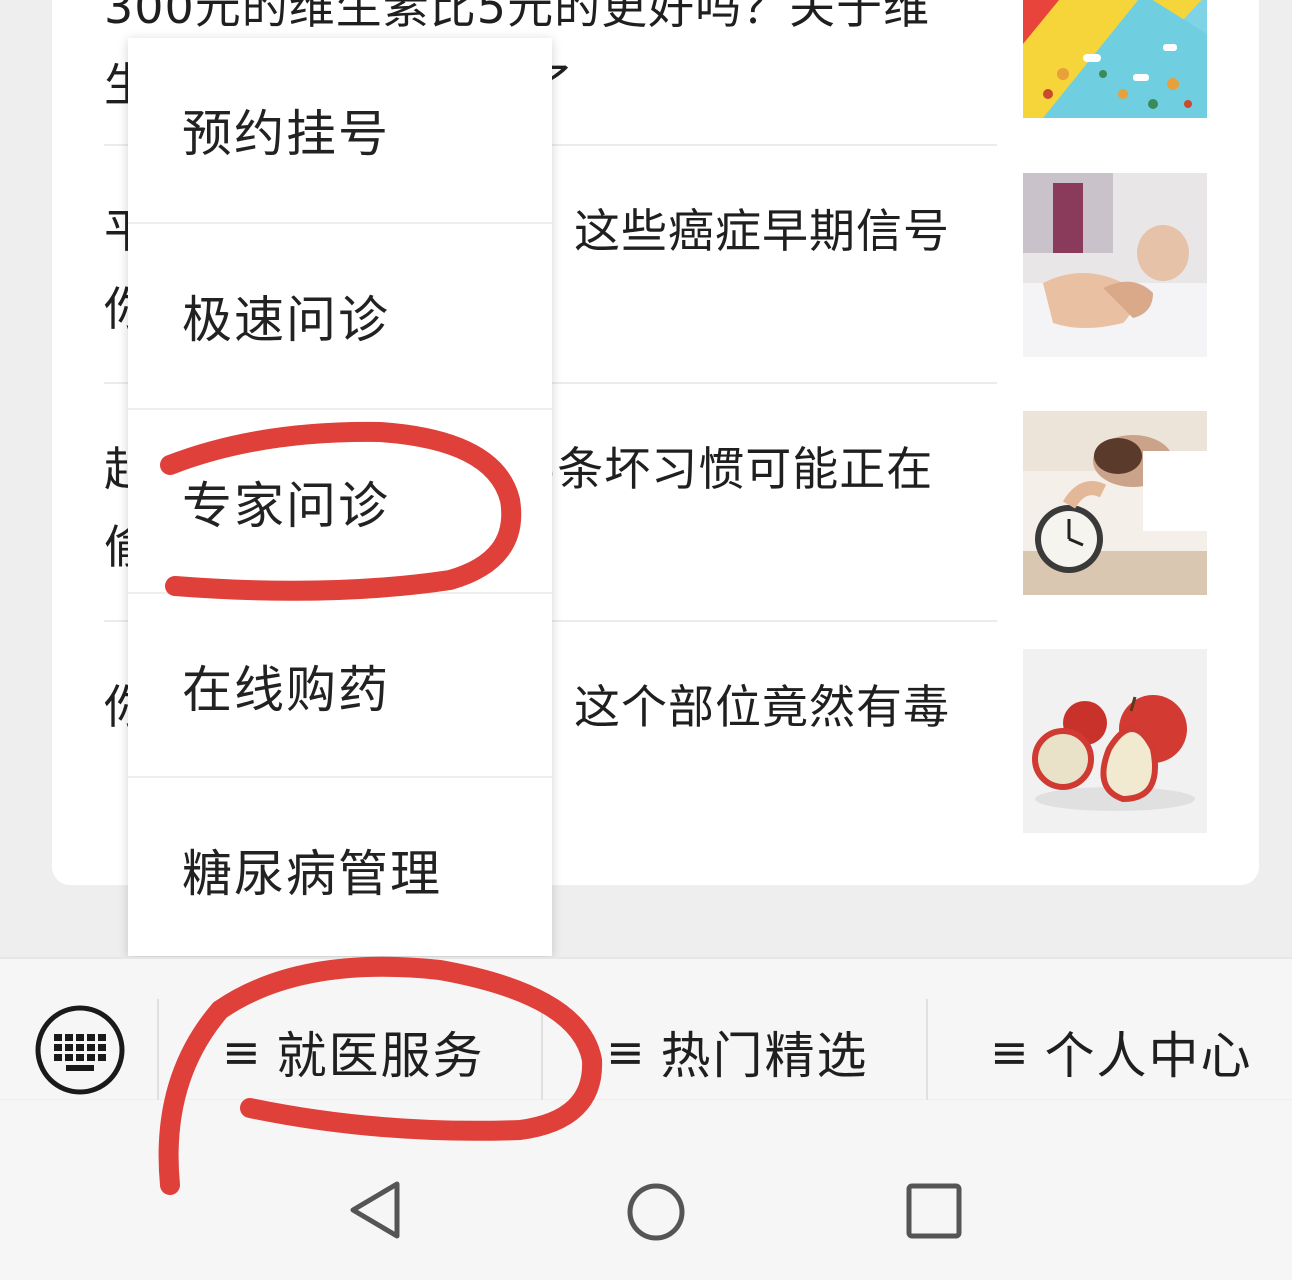 Image resolution: width=1292 pixels, height=1280 pixels. What do you see at coordinates (1115, 265) in the screenshot?
I see `article-thumbnail-hands` at bounding box center [1115, 265].